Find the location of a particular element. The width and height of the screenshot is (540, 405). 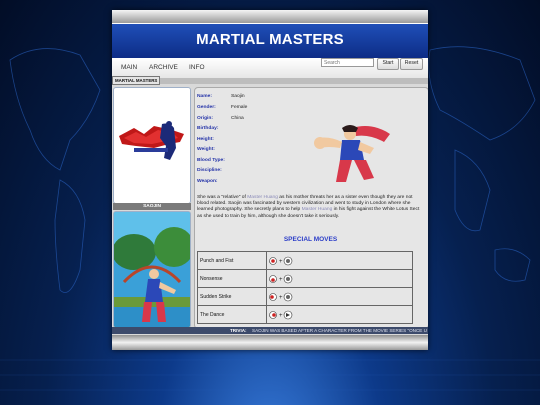

field-label-birthday: Birthday: is located at coordinates (208, 128).